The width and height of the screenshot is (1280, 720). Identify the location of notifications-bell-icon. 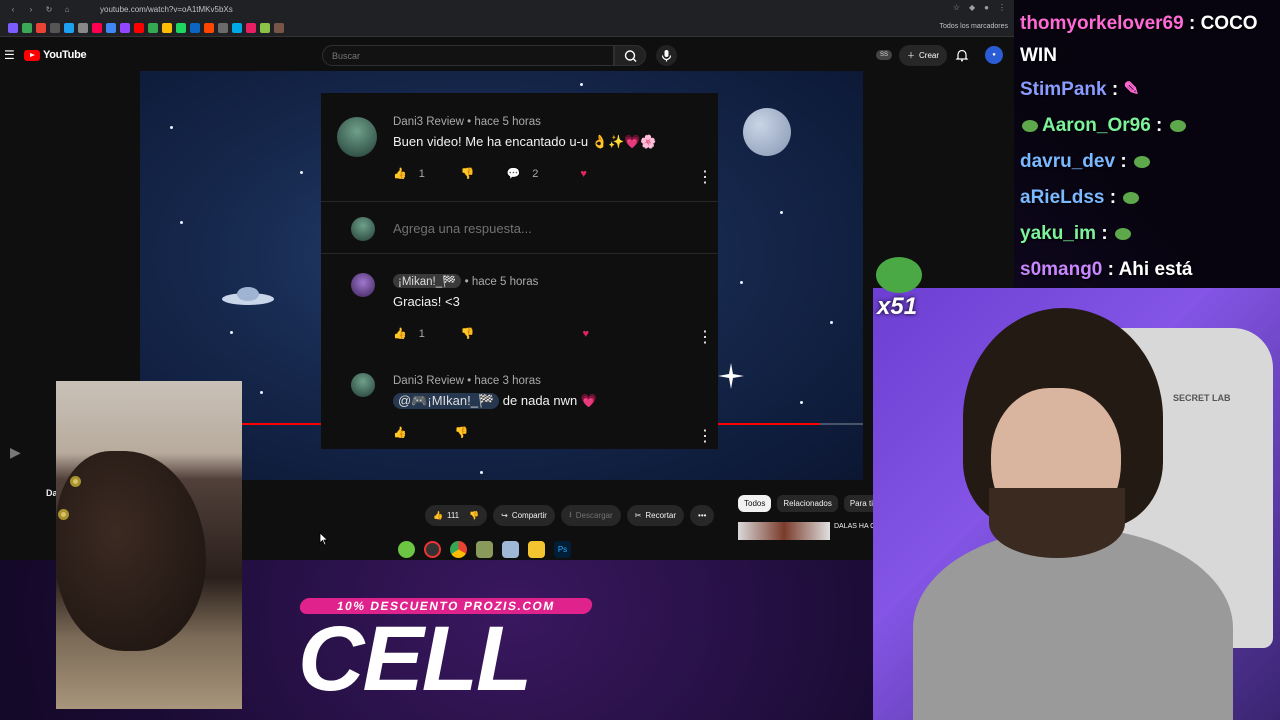
(962, 55).